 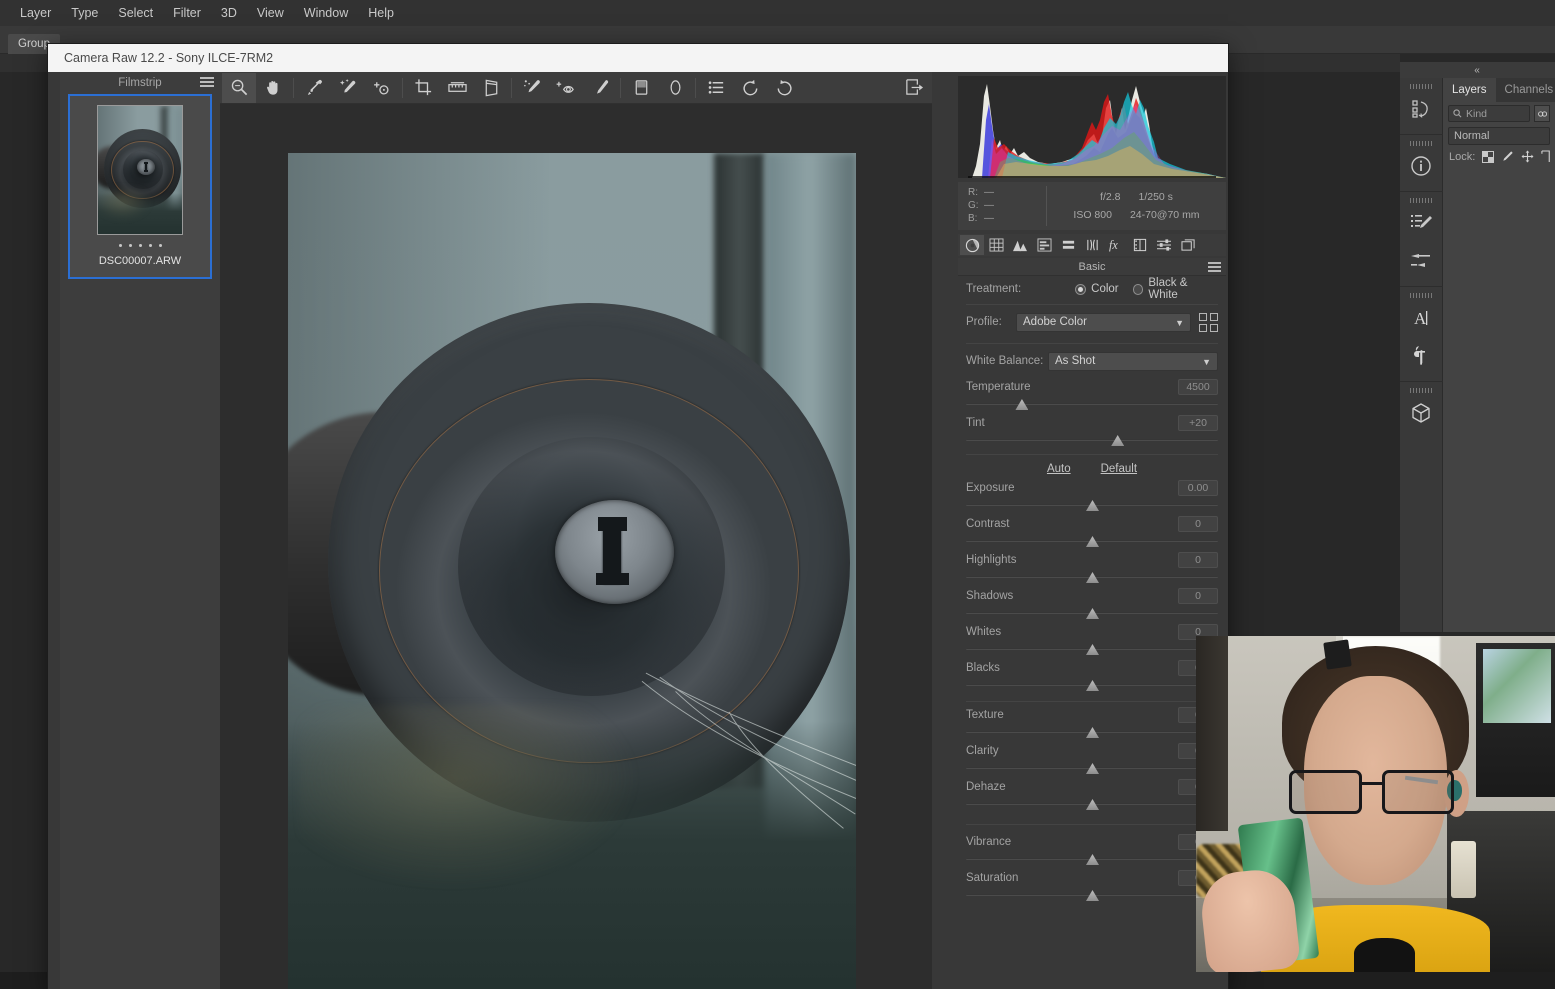 What do you see at coordinates (270, 13) in the screenshot?
I see `menu-item-view: View` at bounding box center [270, 13].